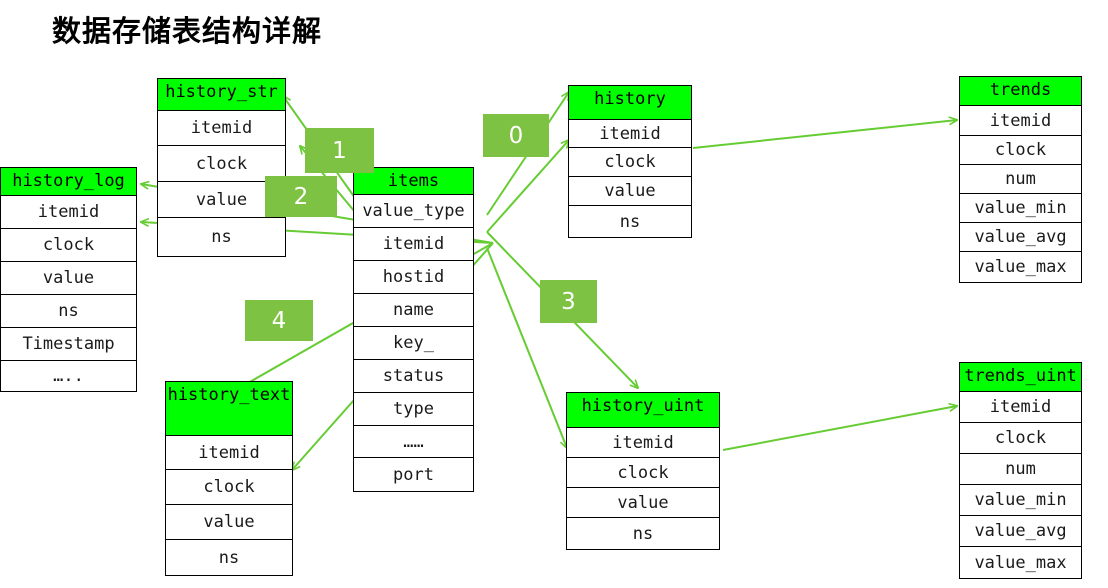 This screenshot has height=588, width=1108. Describe the element at coordinates (413, 310) in the screenshot. I see `field-name: name` at that location.